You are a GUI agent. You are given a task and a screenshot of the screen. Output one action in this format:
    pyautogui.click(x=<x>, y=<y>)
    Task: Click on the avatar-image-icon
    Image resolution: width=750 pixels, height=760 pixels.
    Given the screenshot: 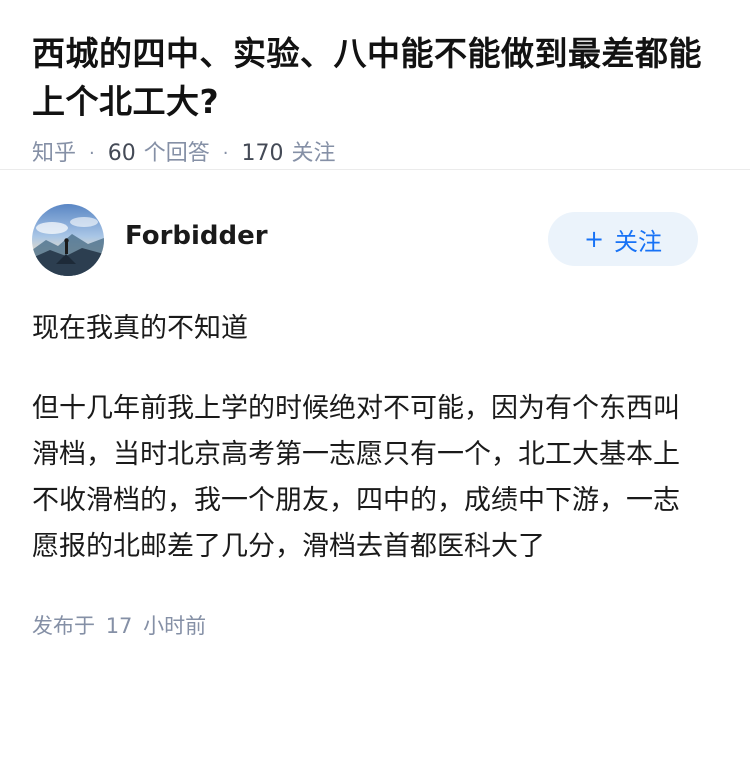 What is the action you would take?
    pyautogui.click(x=68, y=240)
    